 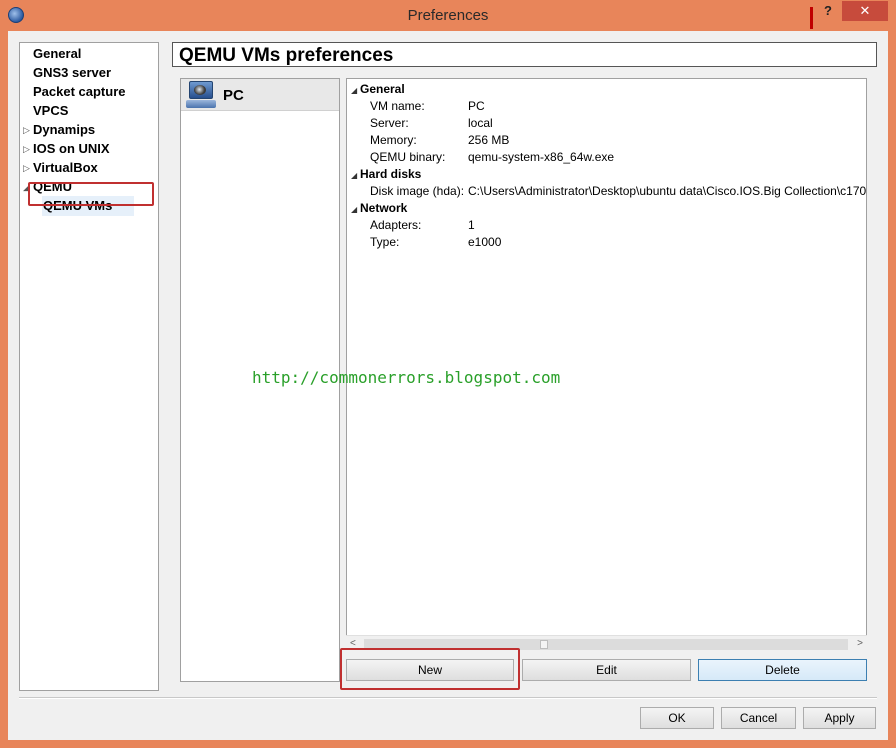 I want to click on pc-icon, so click(x=201, y=94).